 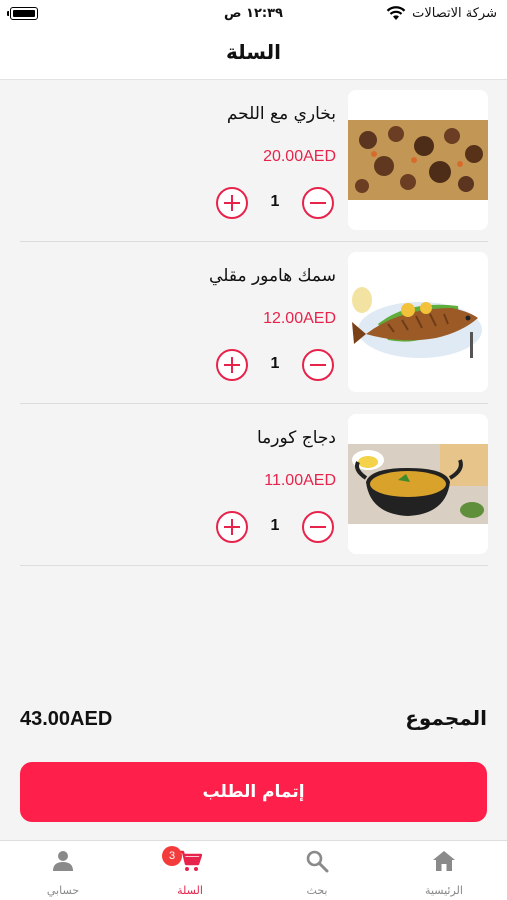 I want to click on item-image-korma, so click(x=418, y=484).